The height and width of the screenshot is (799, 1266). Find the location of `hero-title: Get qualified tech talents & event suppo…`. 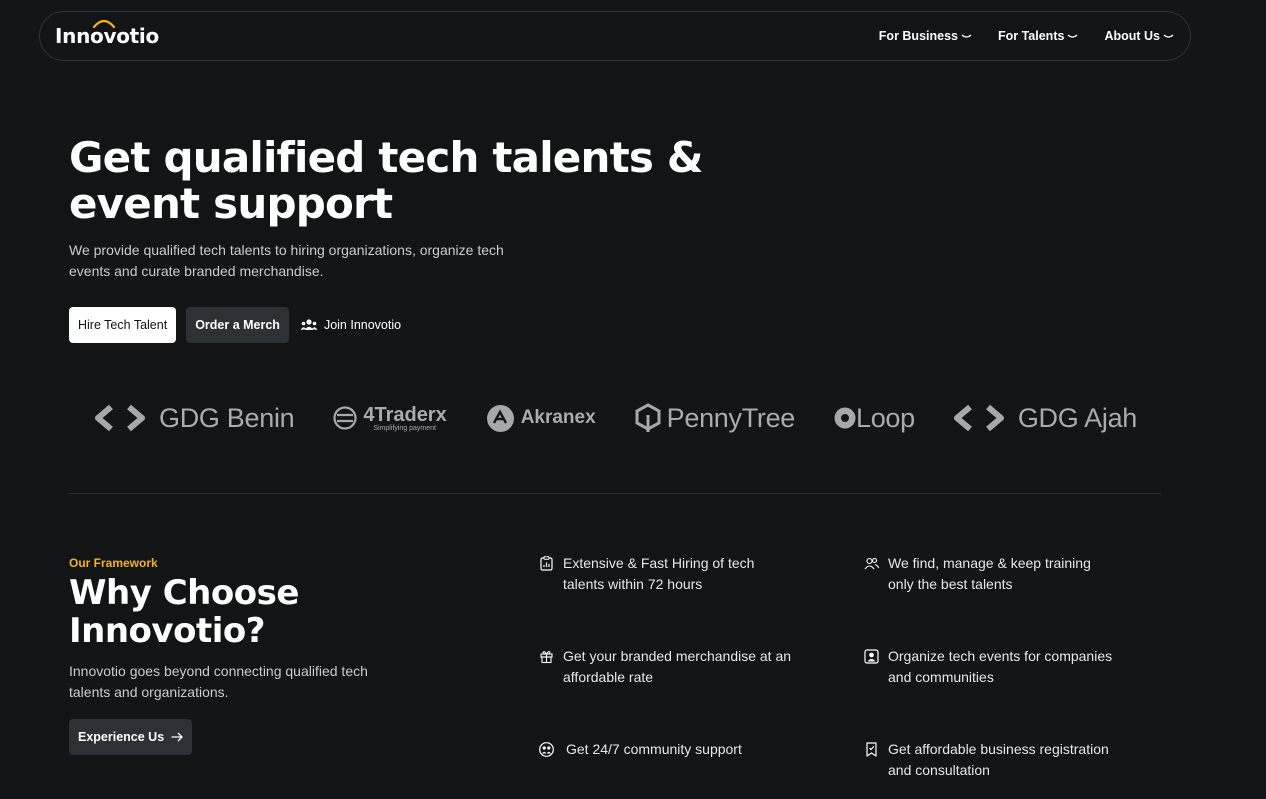

hero-title: Get qualified tech talents & event suppo… is located at coordinates (386, 180).